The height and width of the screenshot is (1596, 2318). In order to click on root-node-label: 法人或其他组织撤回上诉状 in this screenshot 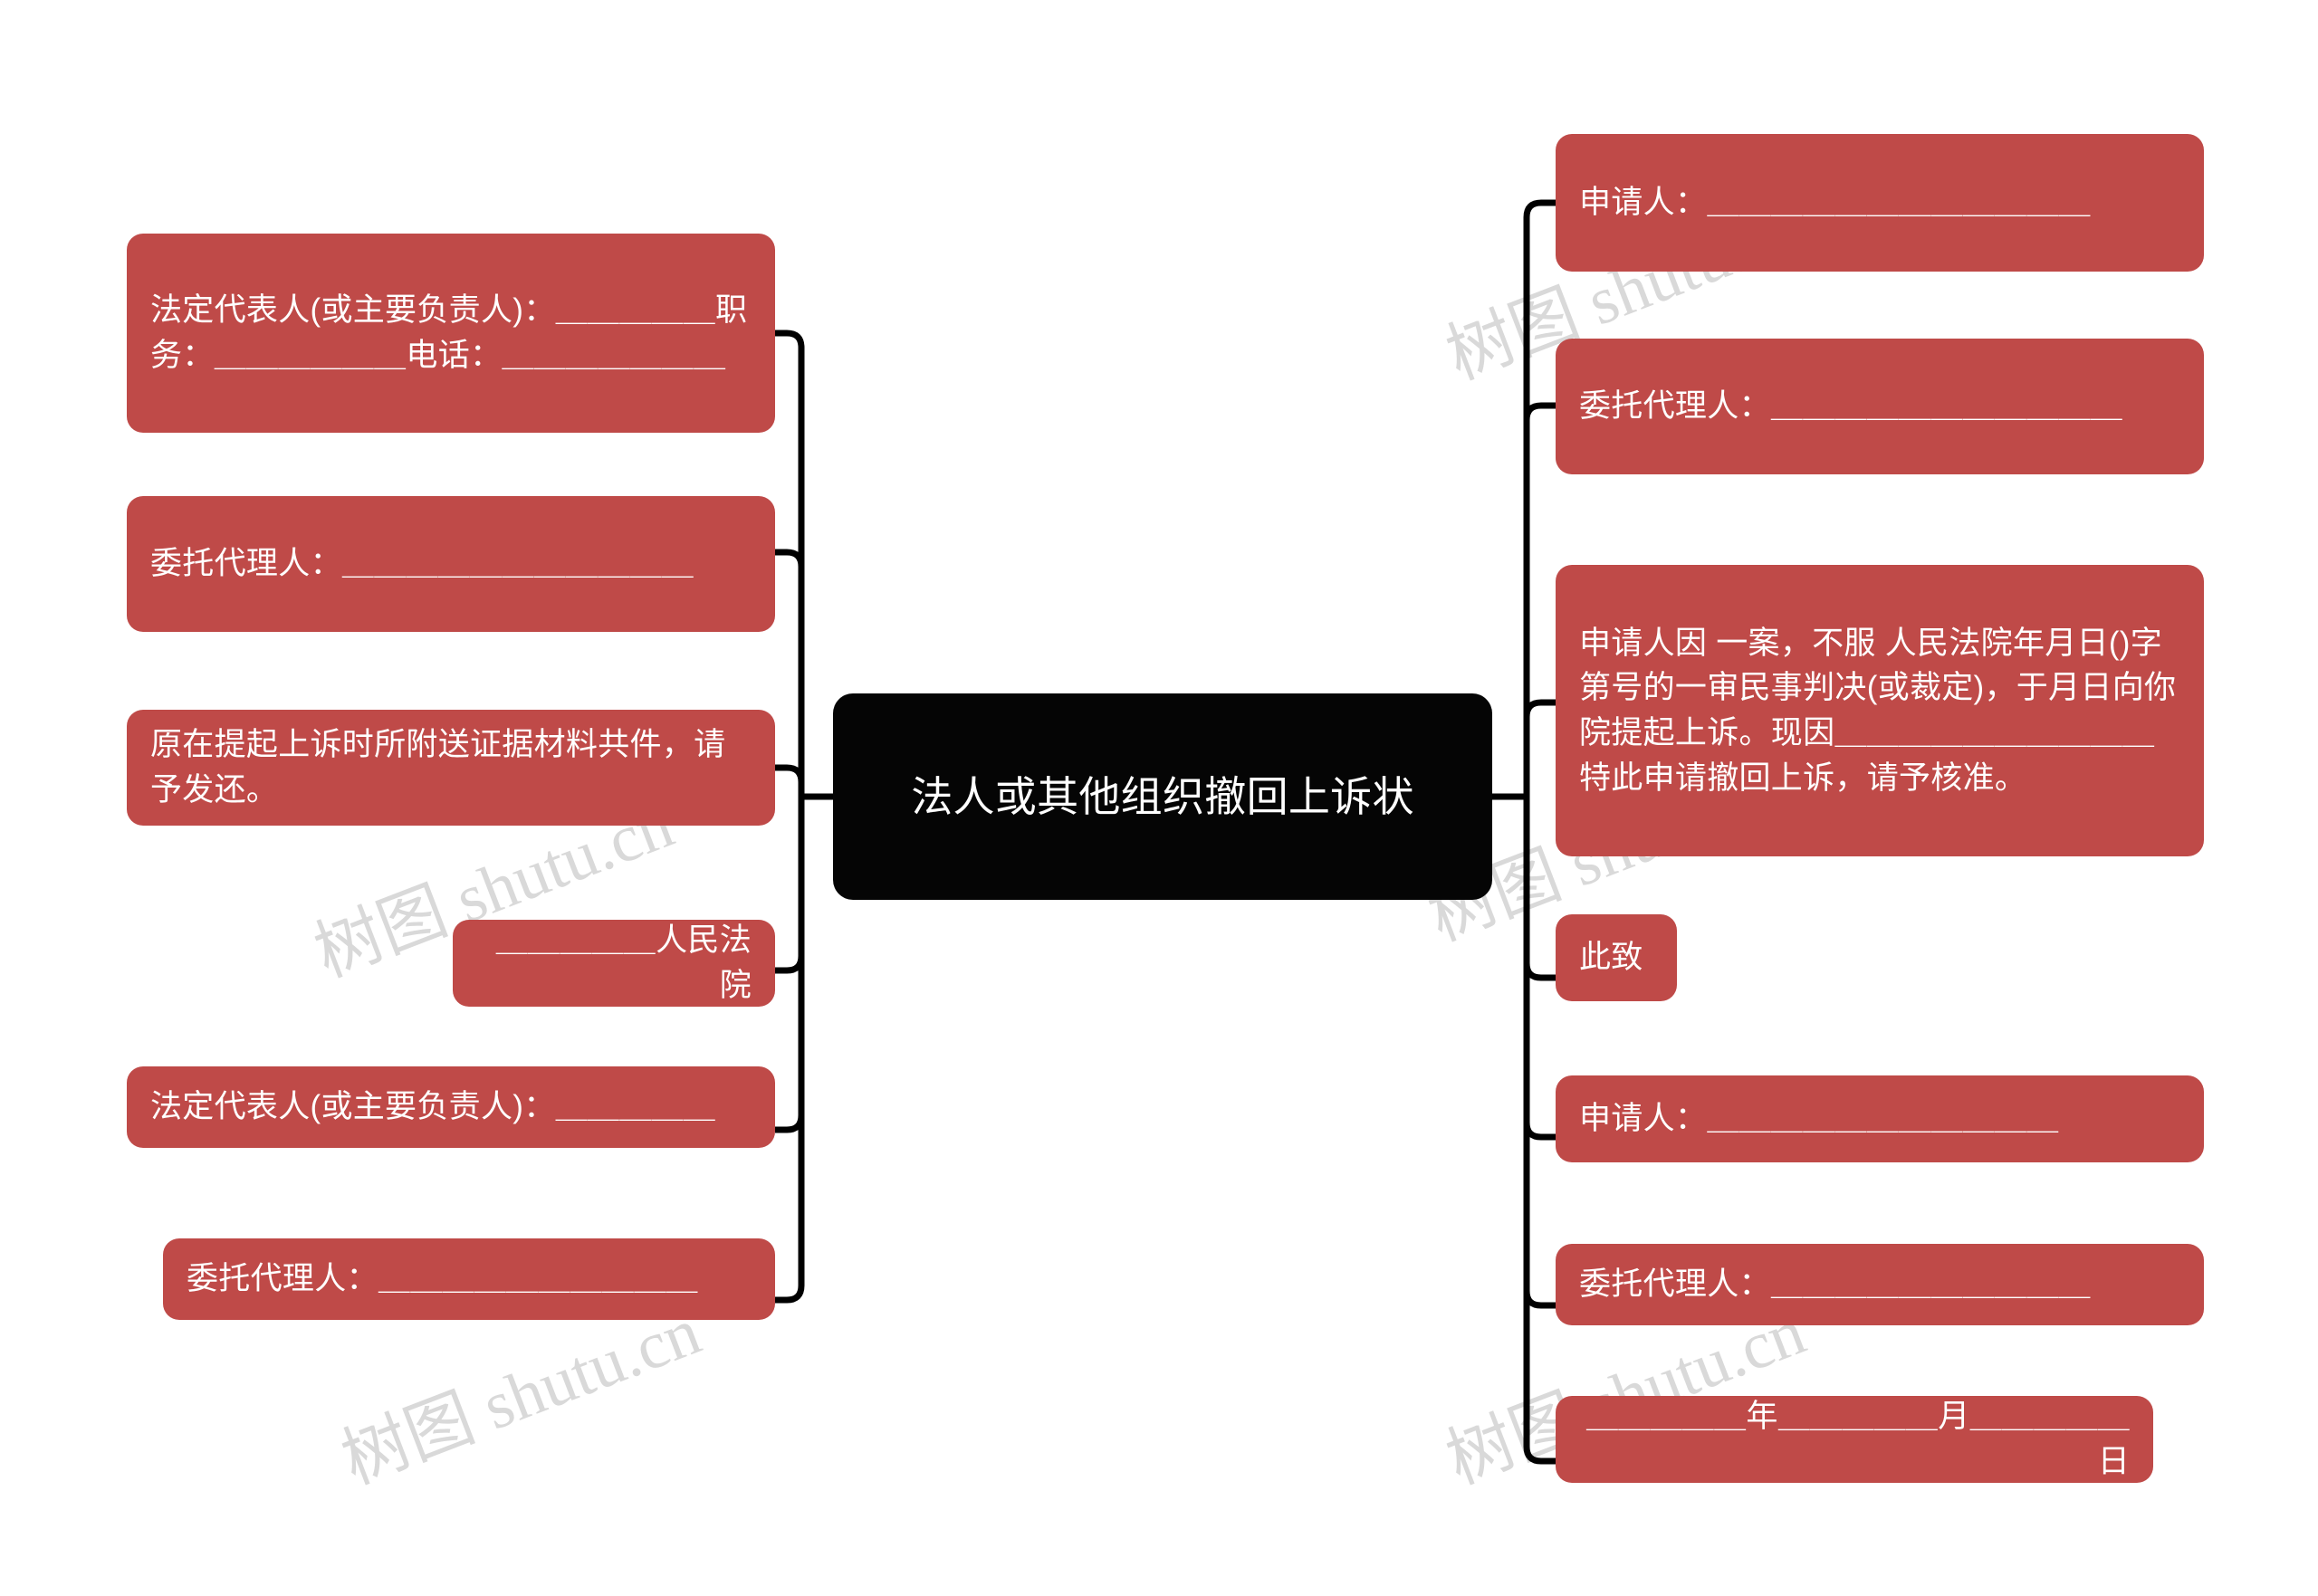, I will do `click(1162, 796)`.